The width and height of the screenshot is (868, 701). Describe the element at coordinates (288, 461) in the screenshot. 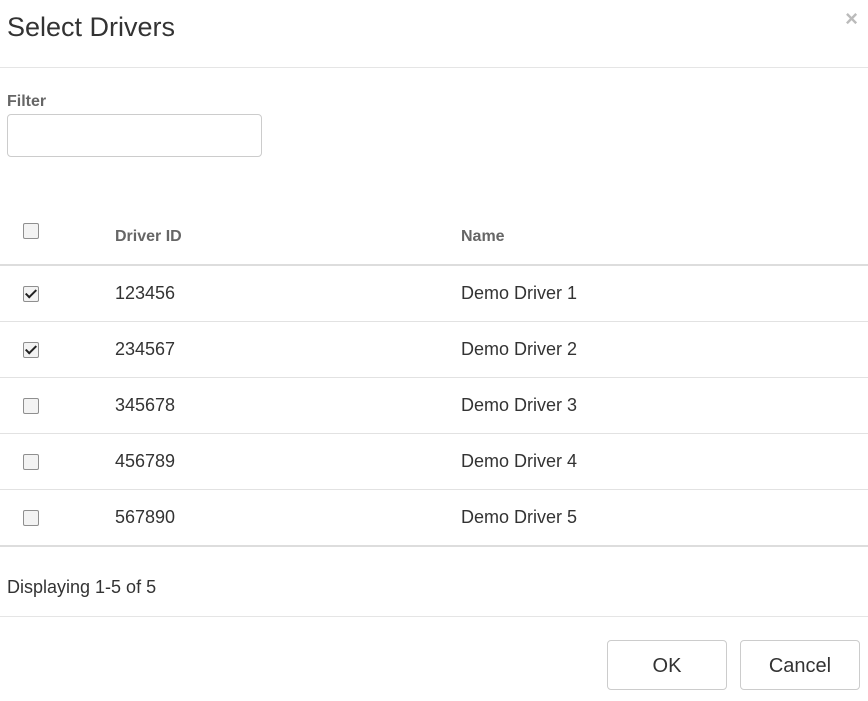

I see `driver-id-cell: 456789` at that location.